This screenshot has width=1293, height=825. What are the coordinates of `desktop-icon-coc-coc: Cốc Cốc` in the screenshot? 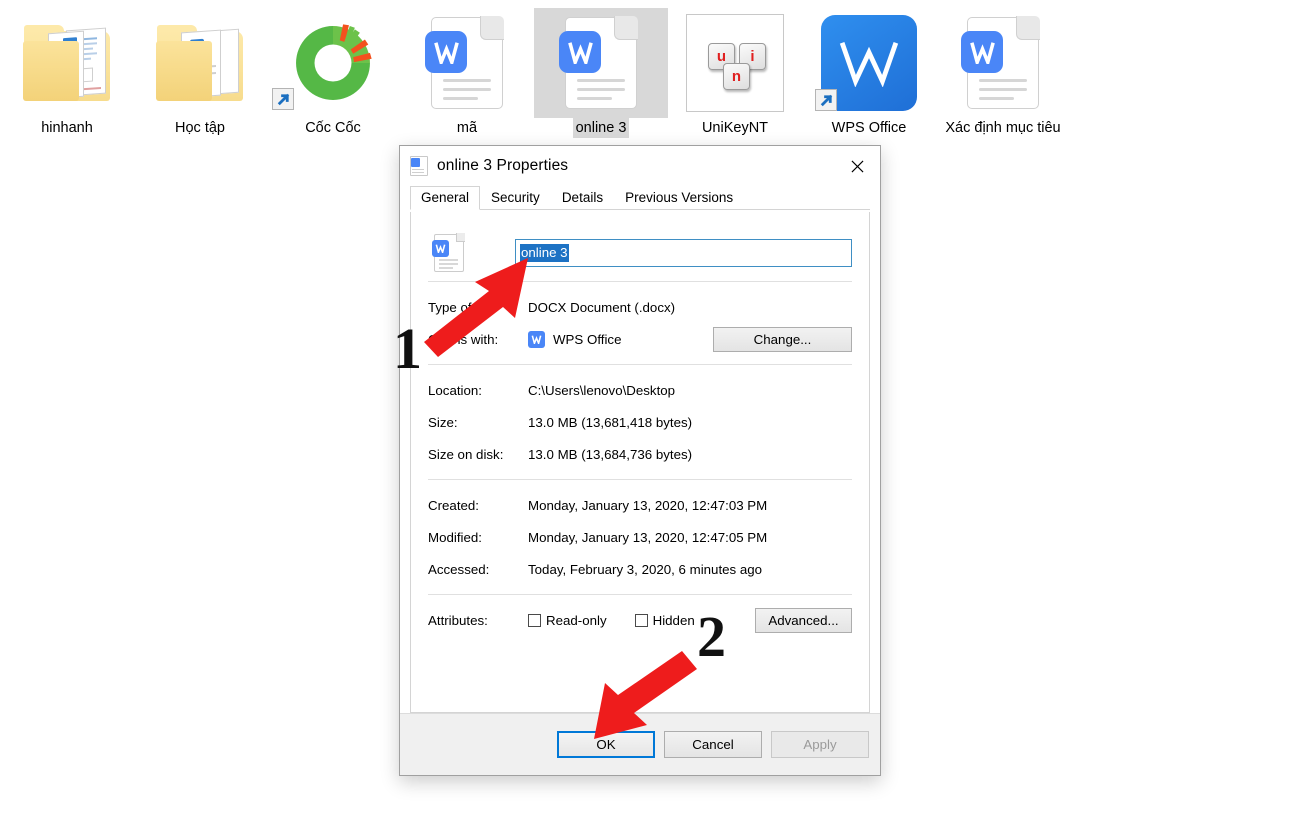 It's located at (333, 73).